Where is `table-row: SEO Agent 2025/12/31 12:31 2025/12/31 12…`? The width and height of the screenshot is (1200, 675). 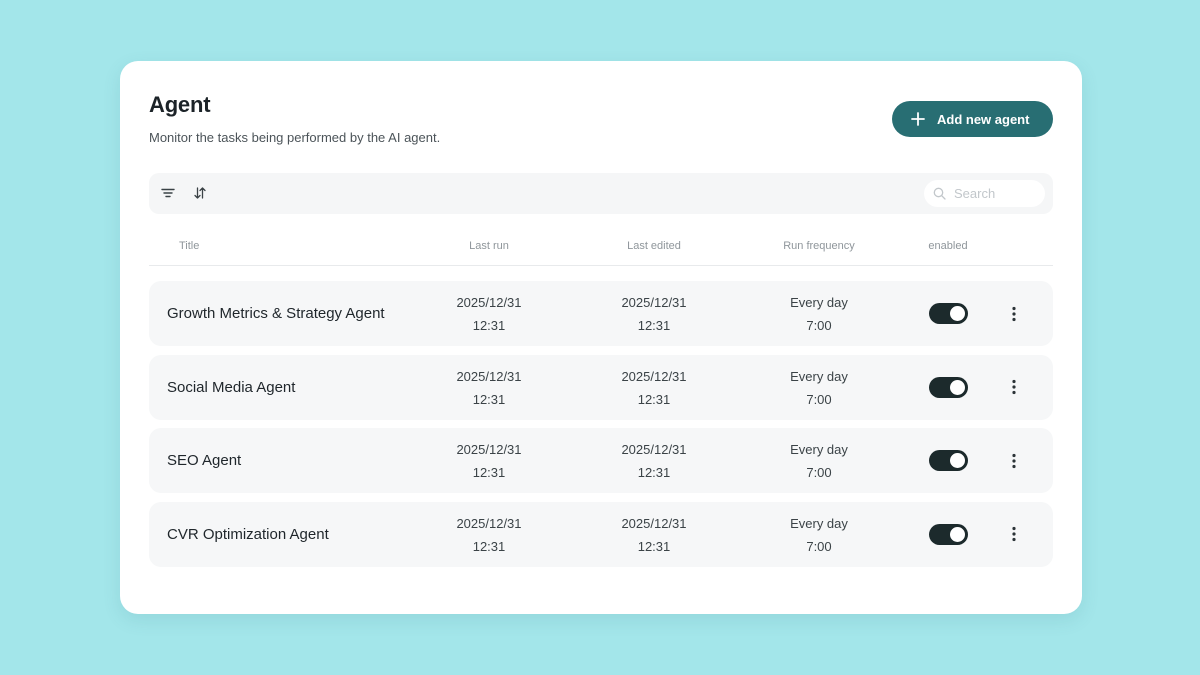 table-row: SEO Agent 2025/12/31 12:31 2025/12/31 12… is located at coordinates (601, 460).